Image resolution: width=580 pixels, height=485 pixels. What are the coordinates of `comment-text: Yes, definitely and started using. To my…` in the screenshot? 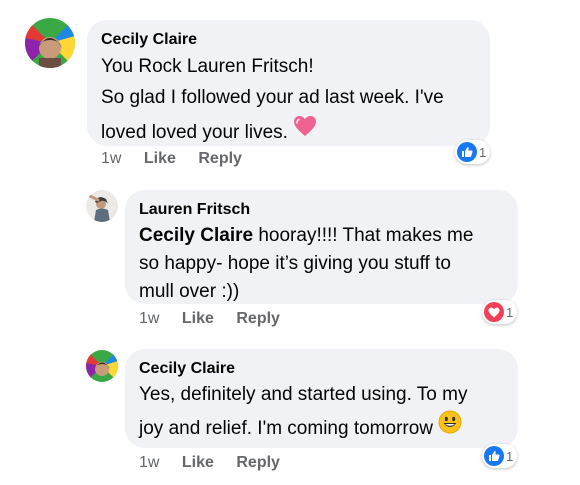 It's located at (321, 413).